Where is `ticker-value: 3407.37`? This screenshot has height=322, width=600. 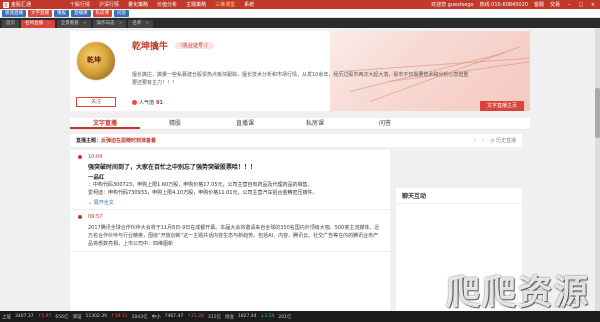 ticker-value: 3407.37 is located at coordinates (24, 316).